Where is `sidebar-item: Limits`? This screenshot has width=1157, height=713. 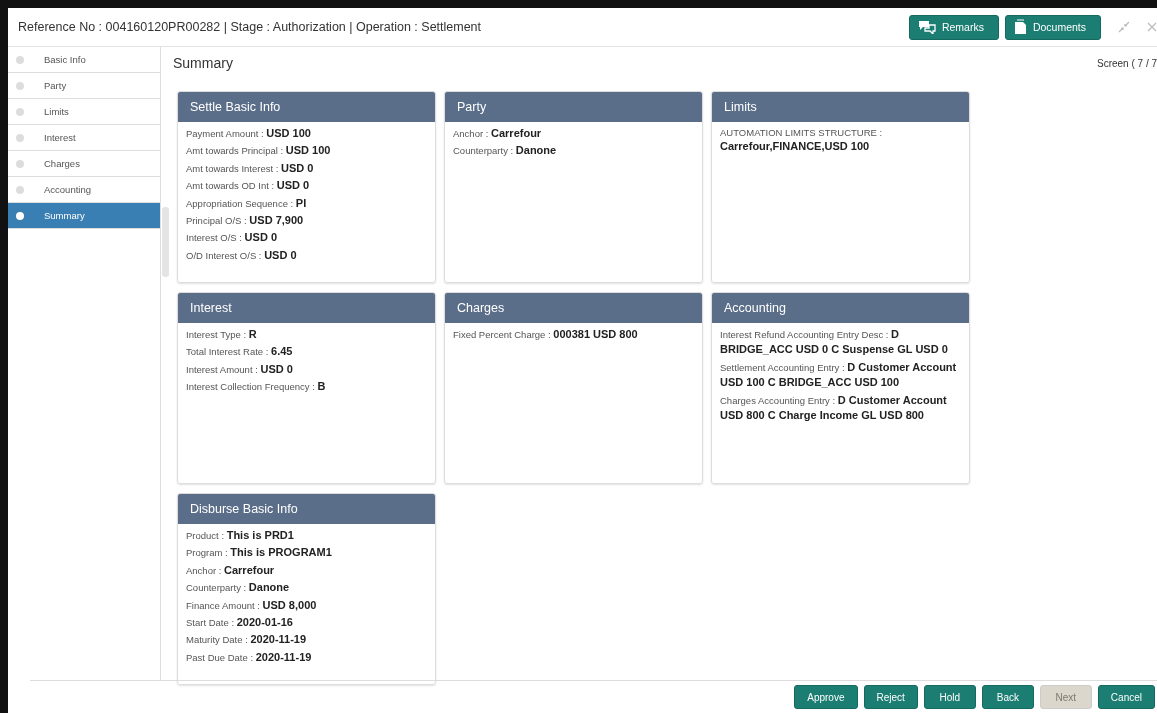
sidebar-item: Limits is located at coordinates (84, 112).